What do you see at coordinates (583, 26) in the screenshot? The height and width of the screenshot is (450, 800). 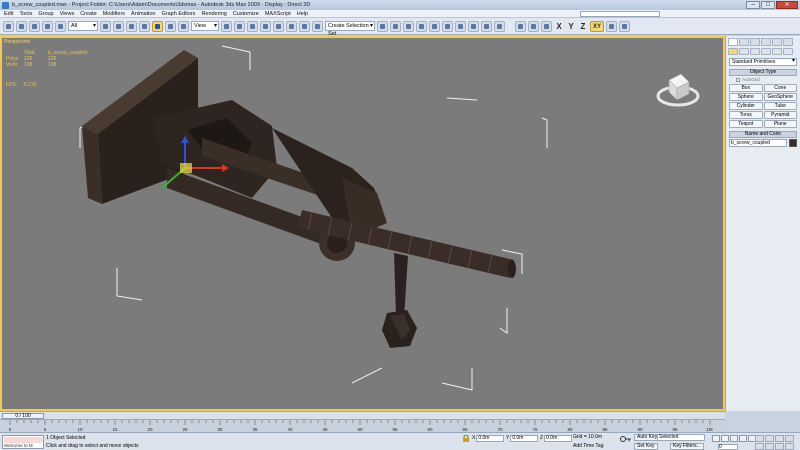 I see `restrict-z-button: Z` at bounding box center [583, 26].